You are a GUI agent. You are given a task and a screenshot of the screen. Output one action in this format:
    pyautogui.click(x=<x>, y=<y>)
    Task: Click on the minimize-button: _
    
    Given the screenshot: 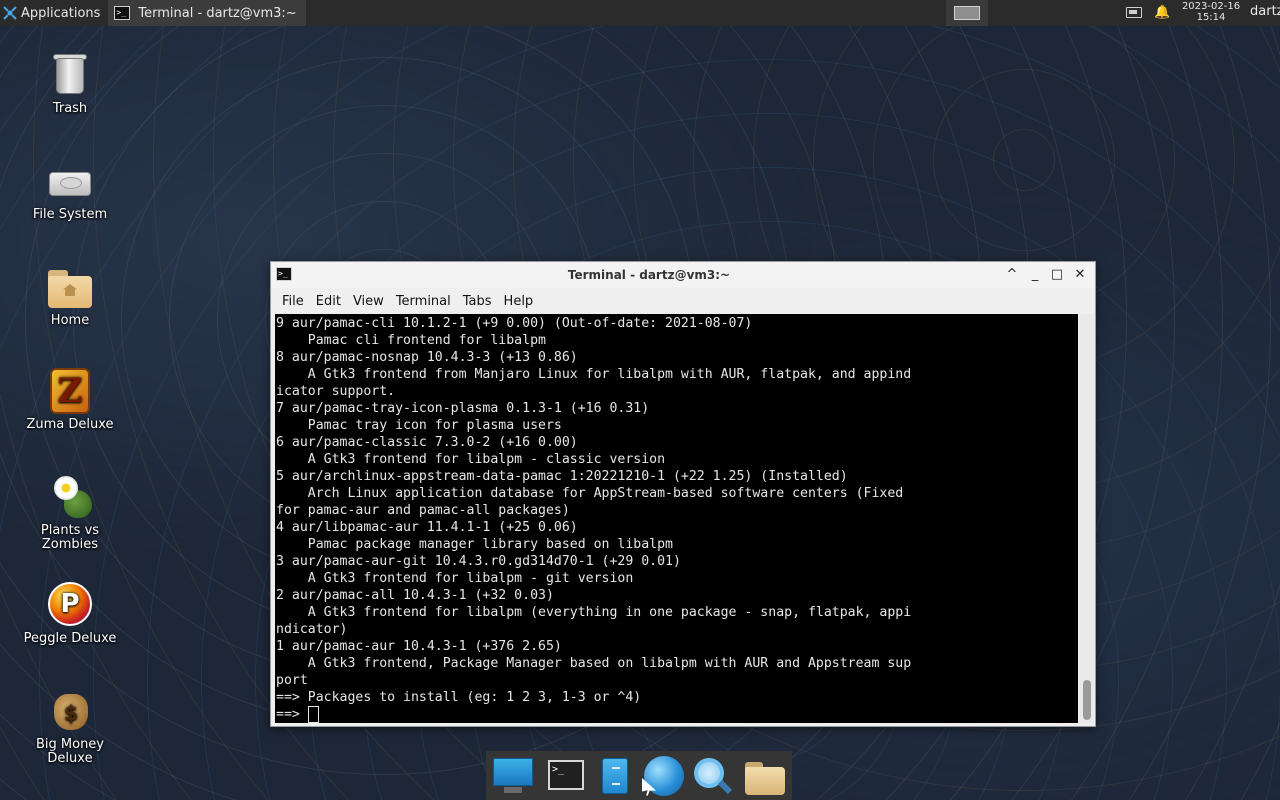 What is the action you would take?
    pyautogui.click(x=1035, y=275)
    